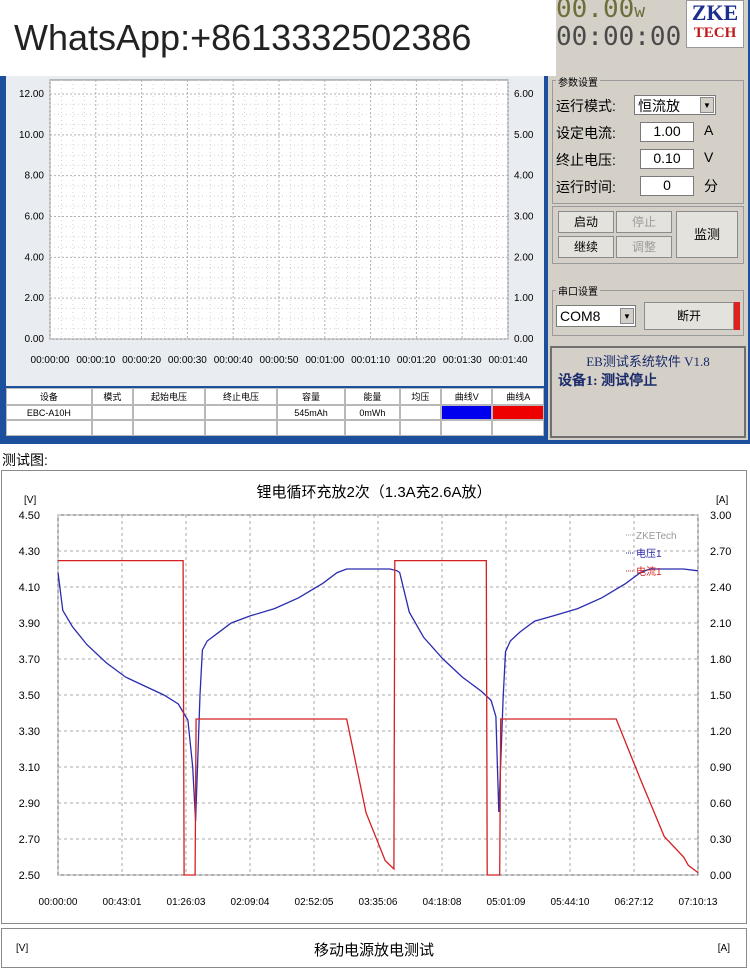  Describe the element at coordinates (720, 768) in the screenshot. I see `y-right-tick-label: 0.90` at that location.